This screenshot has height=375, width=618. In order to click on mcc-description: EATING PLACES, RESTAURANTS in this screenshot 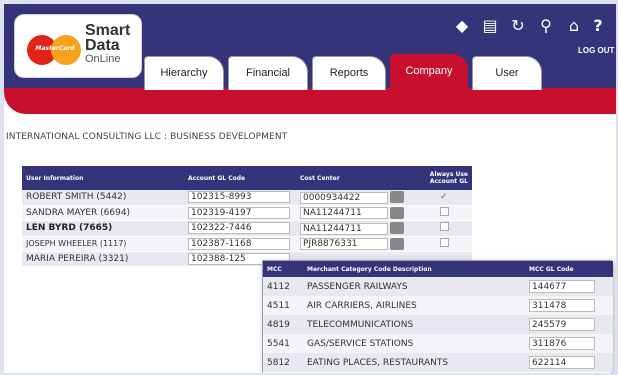, I will do `click(414, 362)`.